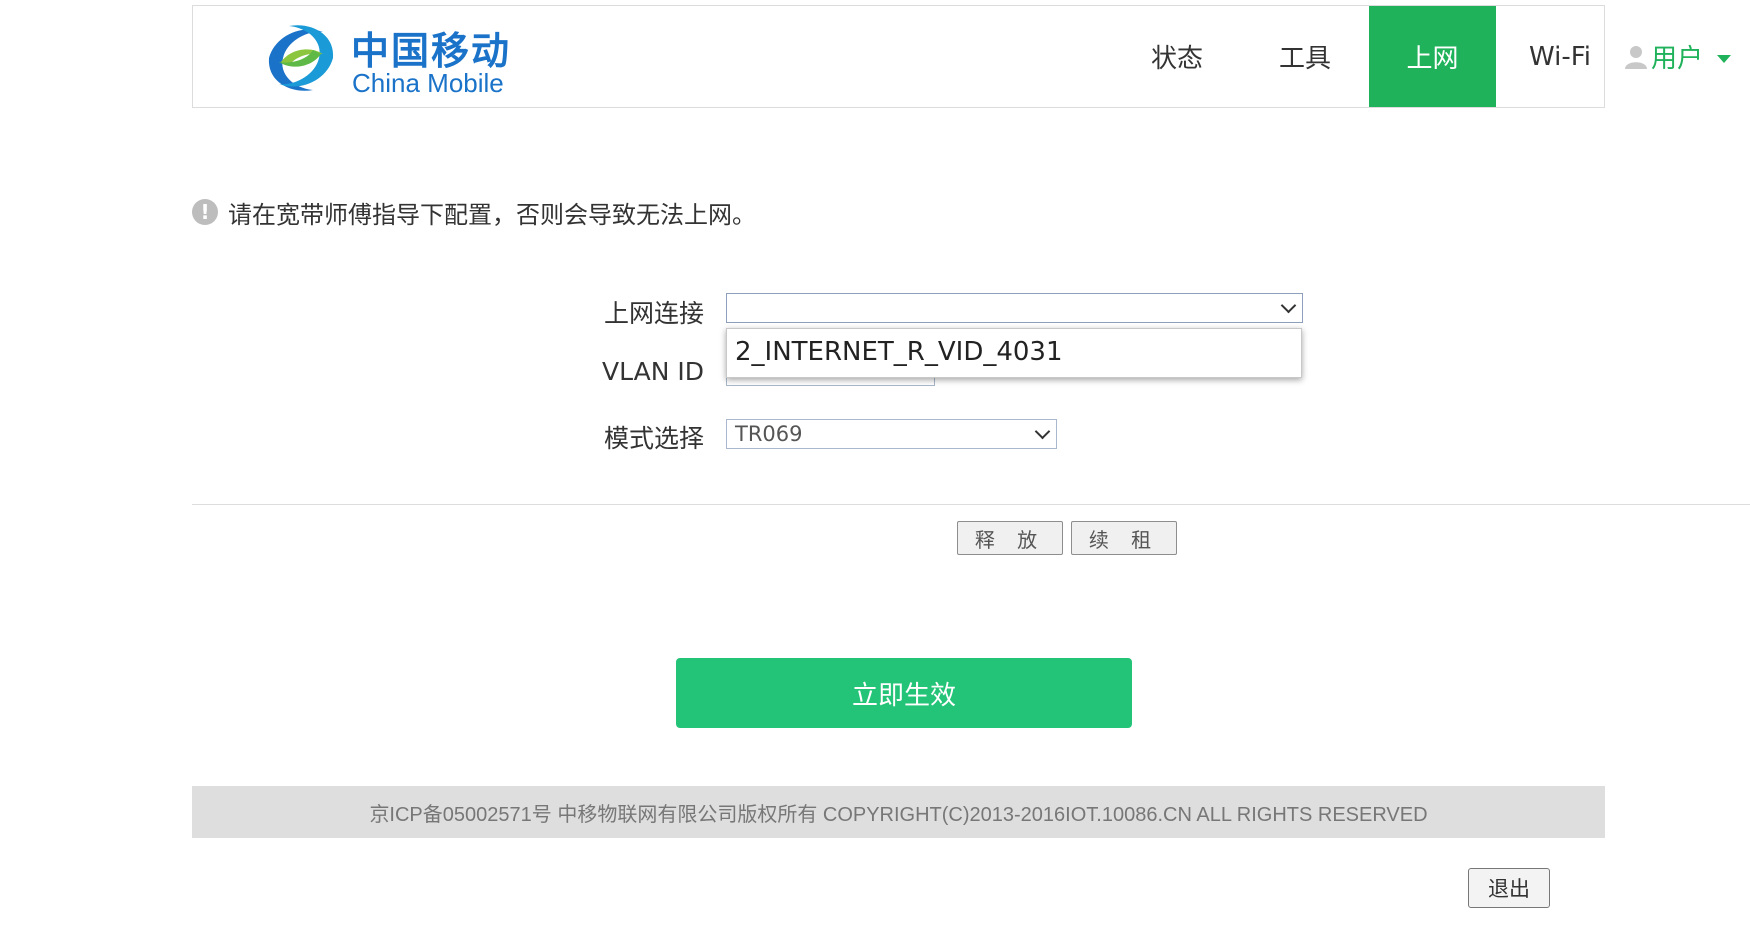 This screenshot has height=945, width=1750. Describe the element at coordinates (1176, 59) in the screenshot. I see `tab-status-label: 状态` at that location.